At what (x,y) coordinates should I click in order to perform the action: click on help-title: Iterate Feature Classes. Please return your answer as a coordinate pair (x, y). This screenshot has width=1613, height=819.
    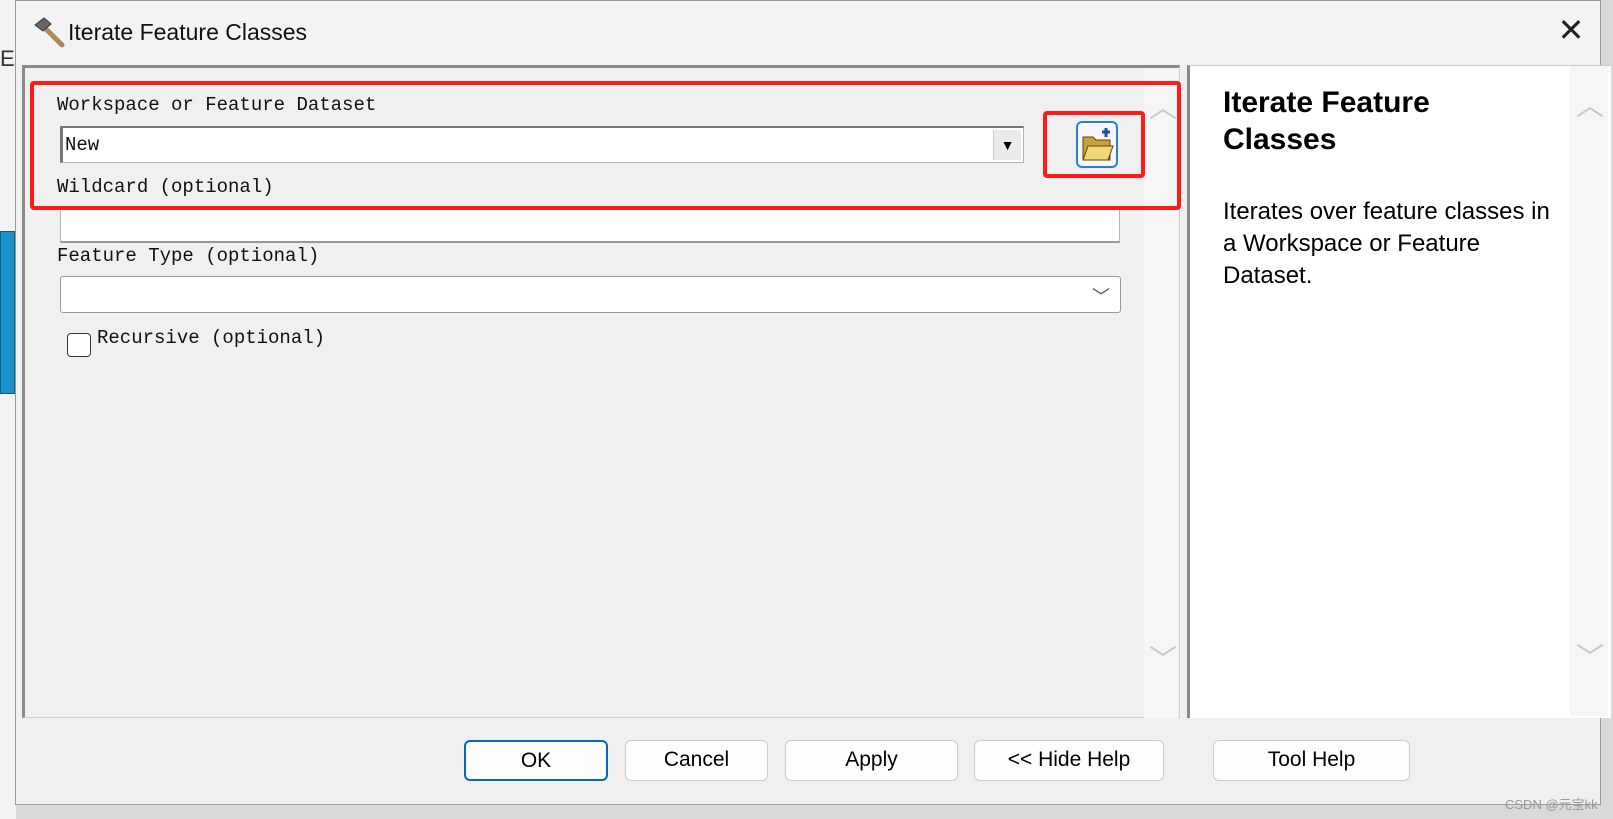
    Looking at the image, I should click on (1326, 121).